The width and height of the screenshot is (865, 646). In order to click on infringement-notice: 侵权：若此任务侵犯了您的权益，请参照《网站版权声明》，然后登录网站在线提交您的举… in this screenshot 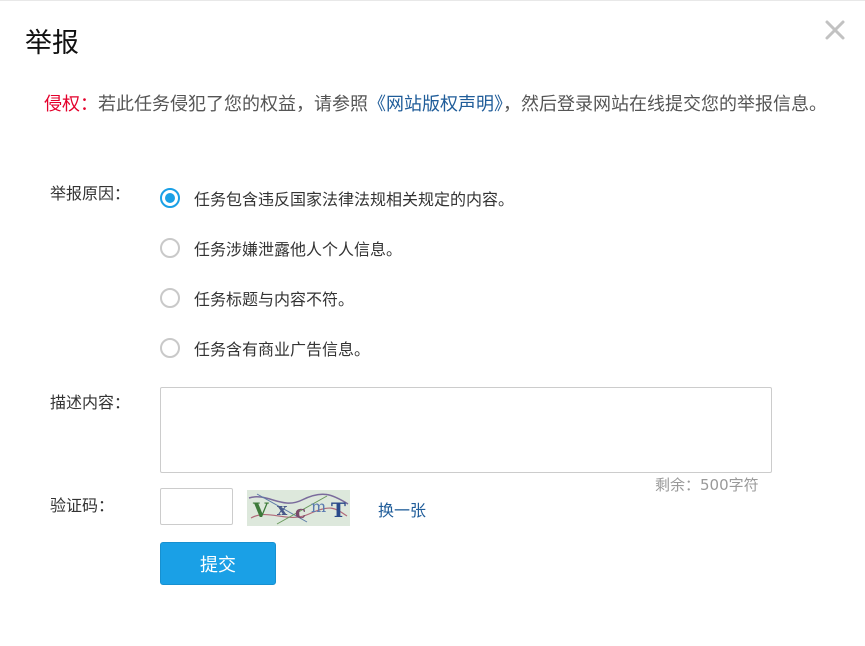, I will do `click(439, 104)`.